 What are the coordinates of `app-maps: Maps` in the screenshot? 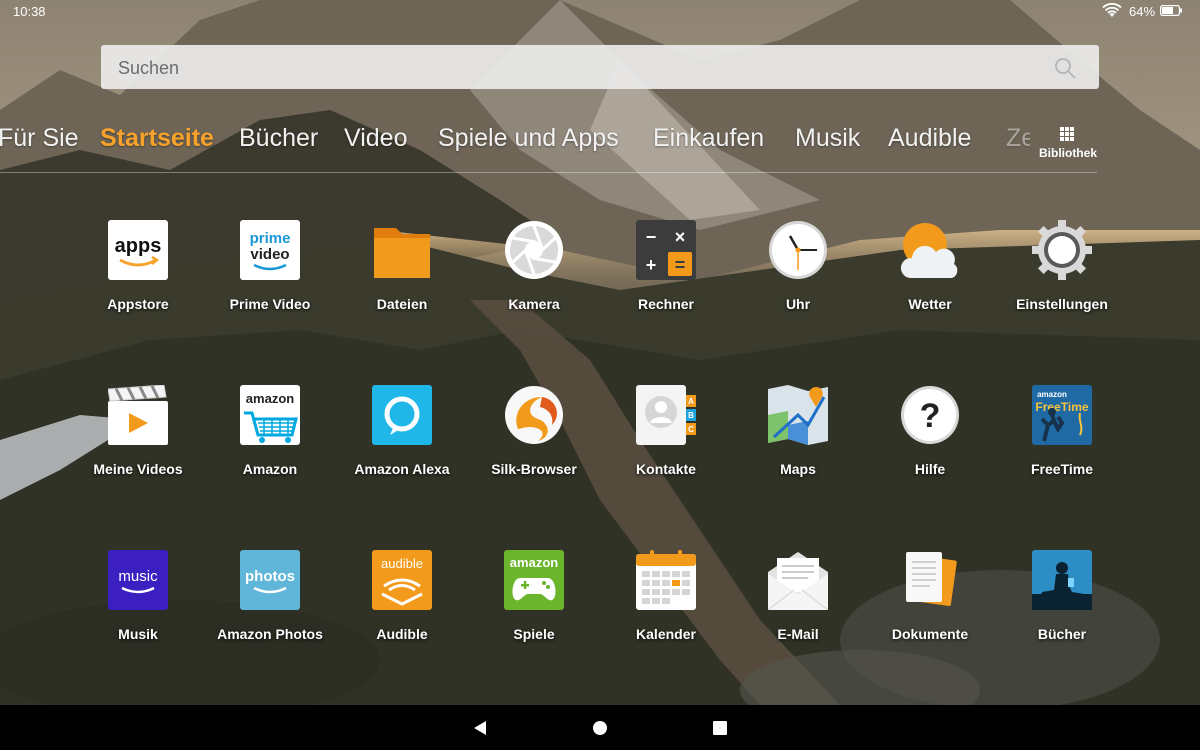 It's located at (798, 440).